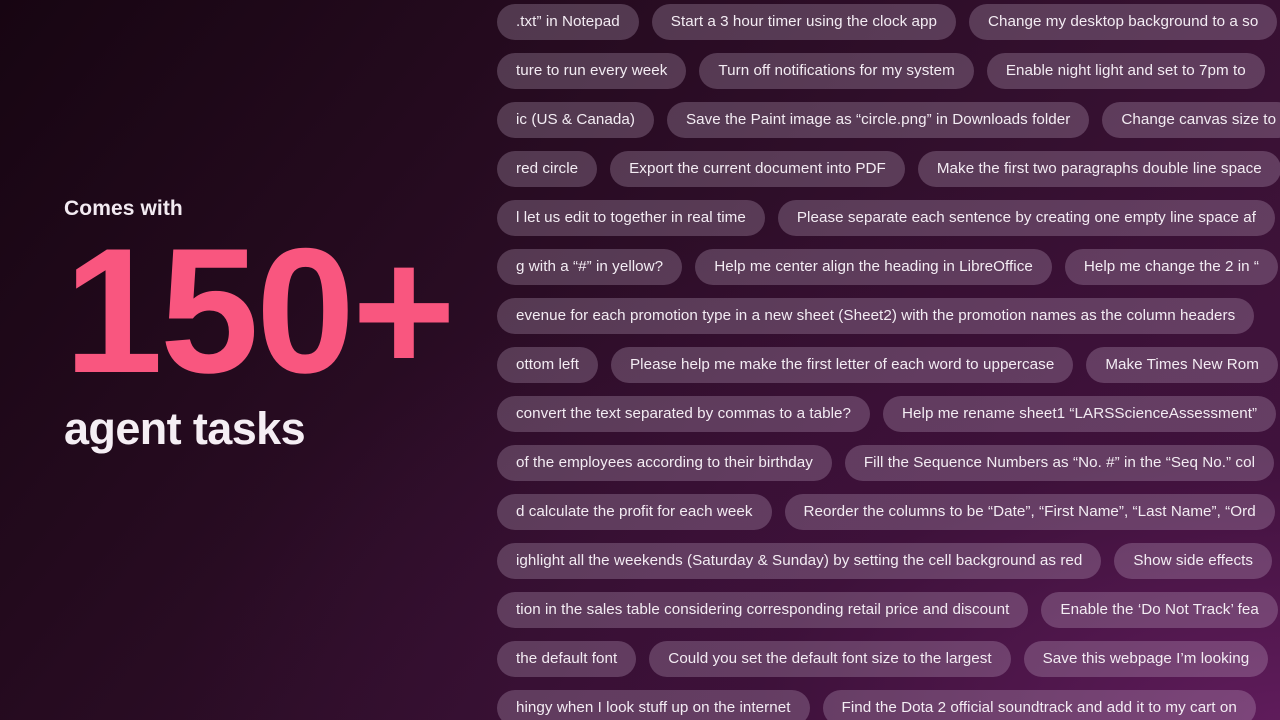  I want to click on task-chip: Show side effects, so click(1193, 560).